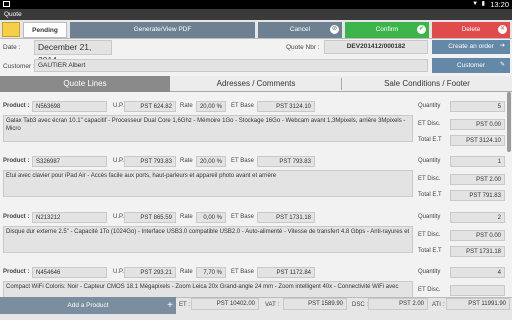 The height and width of the screenshot is (320, 512). I want to click on date-field: December 21, 2014, so click(73, 52).